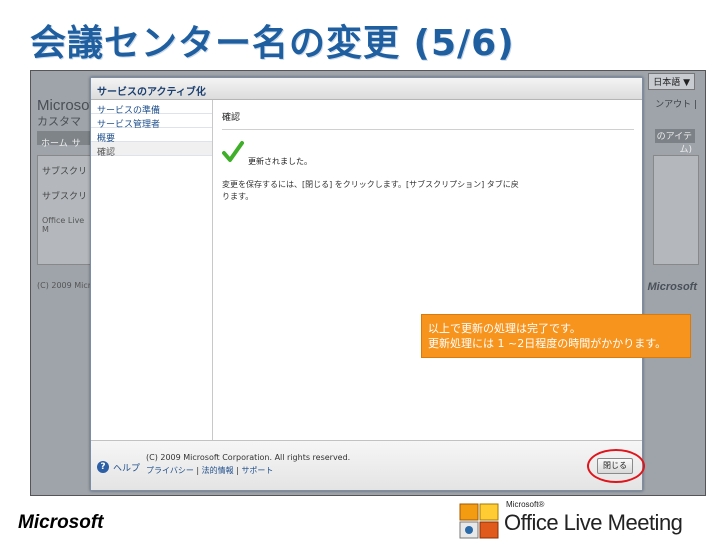 This screenshot has width=728, height=546. I want to click on bg-subscription-panel: サブスクリ サブスクリ Office Live M, so click(67, 210).